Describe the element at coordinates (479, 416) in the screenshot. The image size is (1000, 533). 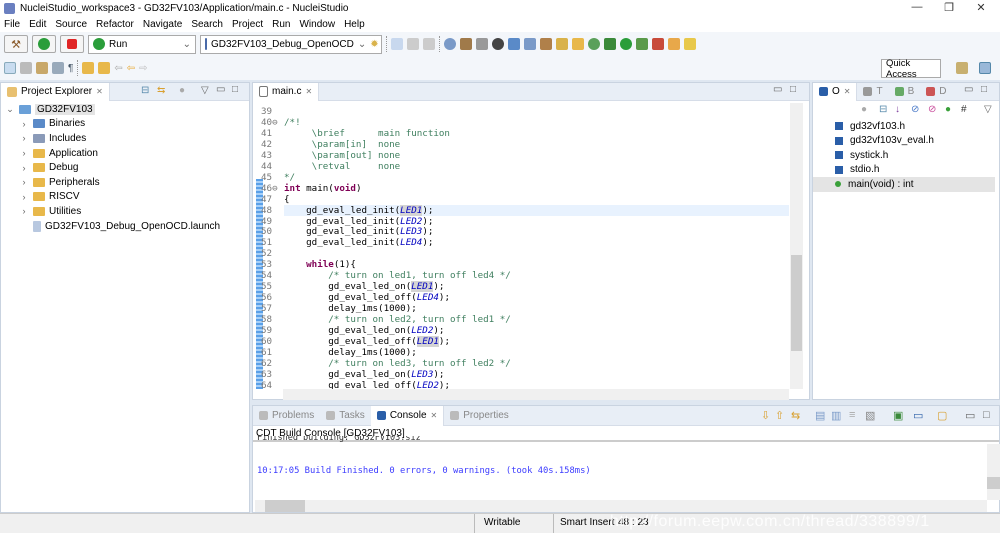
I see `tab-properties: Properties` at that location.